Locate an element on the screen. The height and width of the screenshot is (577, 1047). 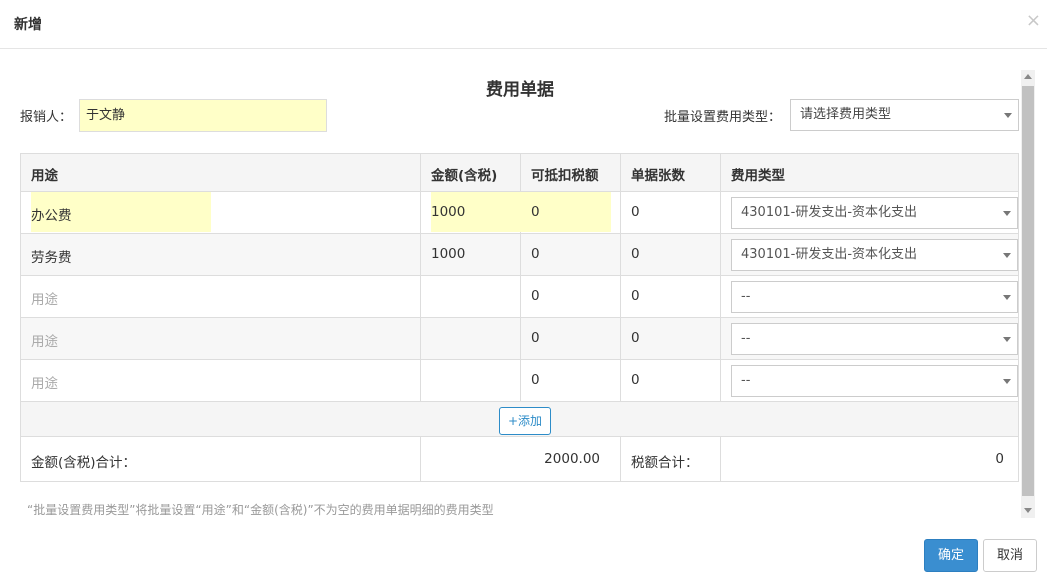
add-row-button: +添加 is located at coordinates (525, 421).